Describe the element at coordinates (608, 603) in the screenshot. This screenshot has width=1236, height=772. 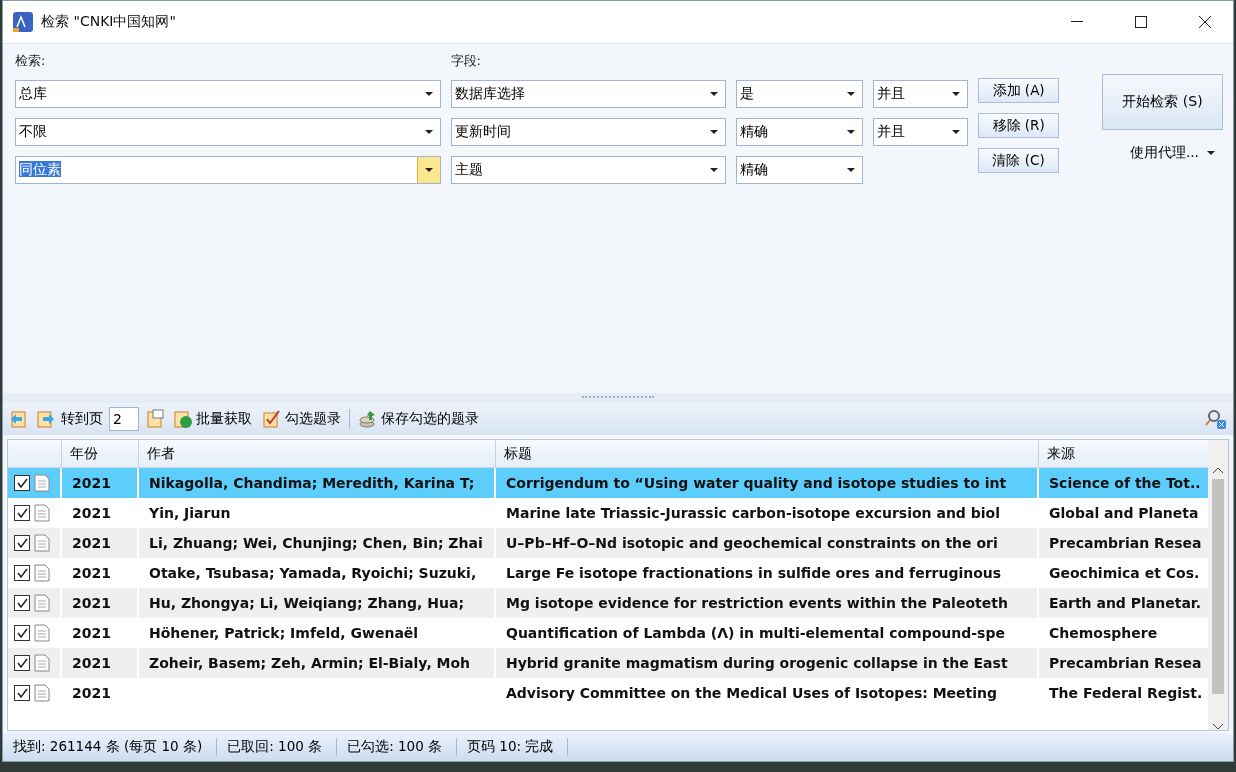
I see `table-row: 2021 Hu, Zhongya; Li, Weiqiang; Zhang, Hua; Mg isotope evidence for restriction events within the Paleoteth Earth and Planetar.` at that location.